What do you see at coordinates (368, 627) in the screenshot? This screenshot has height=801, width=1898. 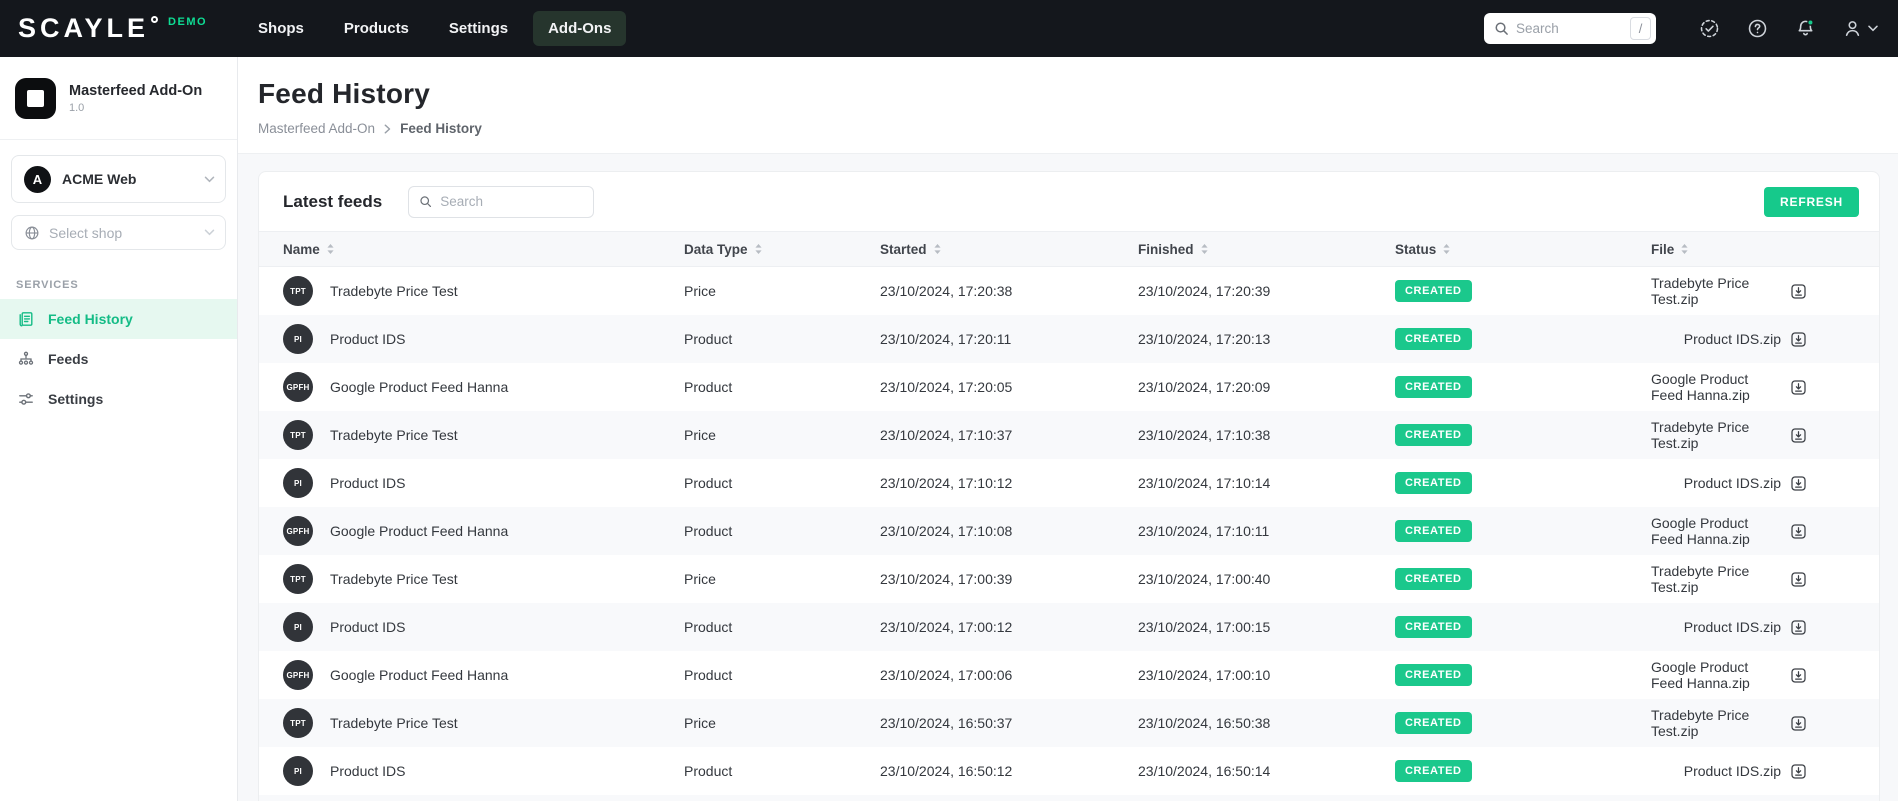 I see `feed-name: Product IDS` at bounding box center [368, 627].